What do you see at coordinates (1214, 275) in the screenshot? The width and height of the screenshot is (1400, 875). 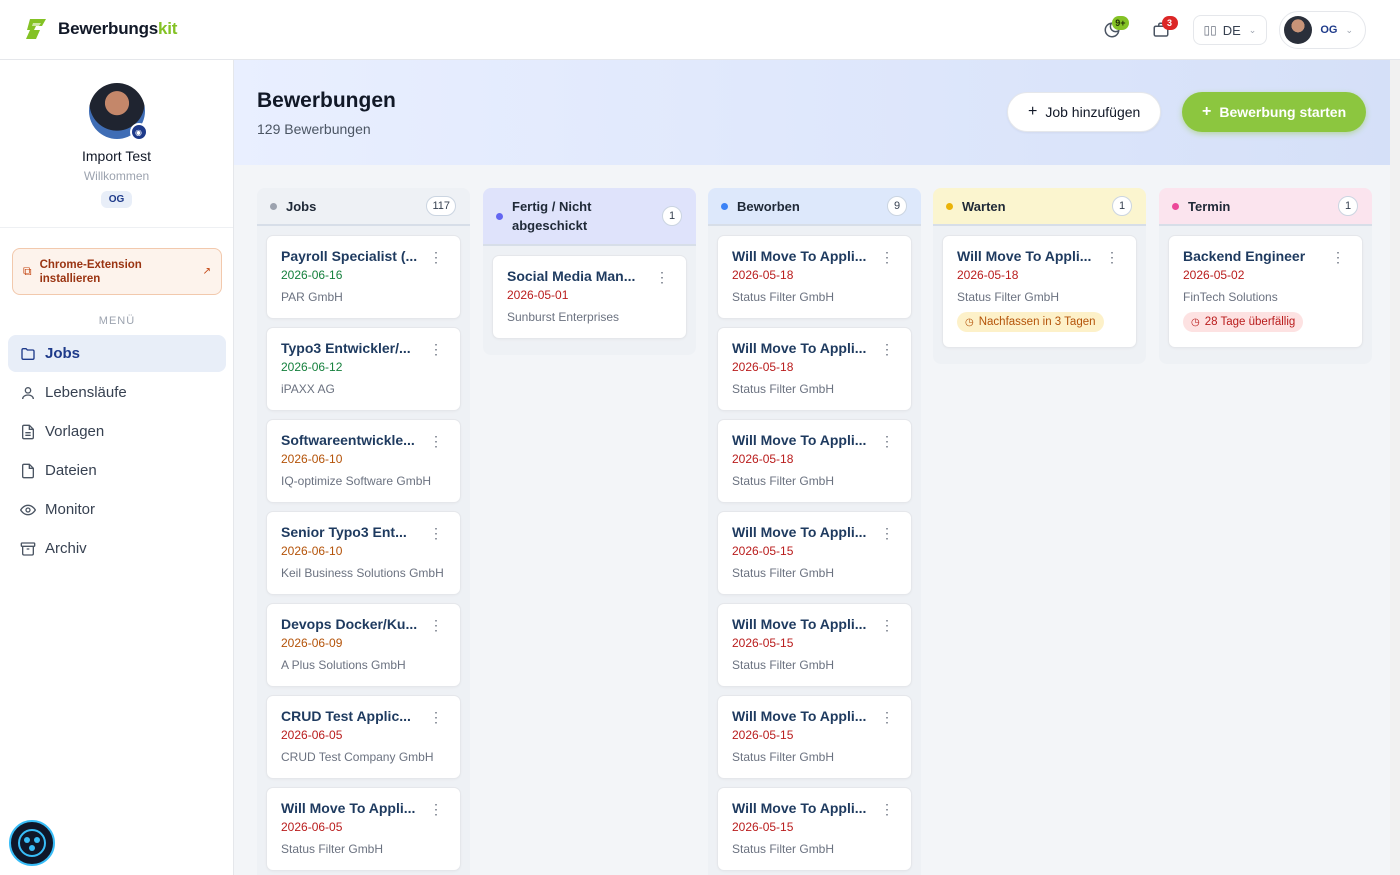 I see `card-date: 2026-05-02` at bounding box center [1214, 275].